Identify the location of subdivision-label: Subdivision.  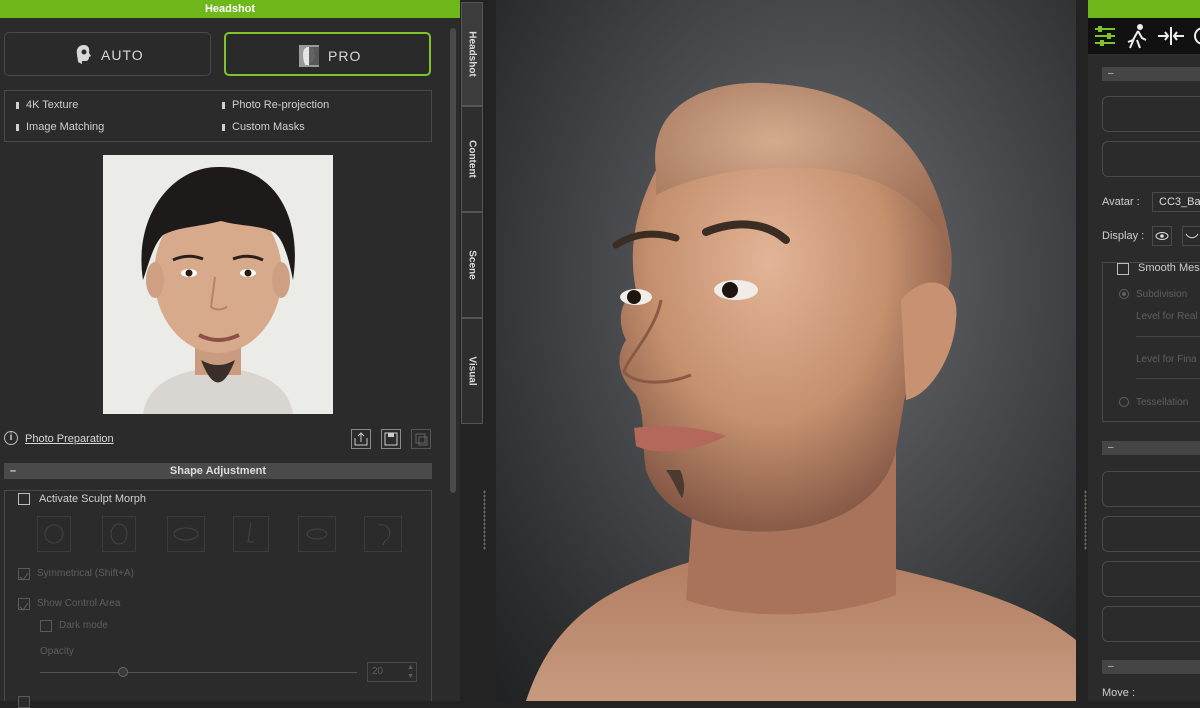
(1162, 294).